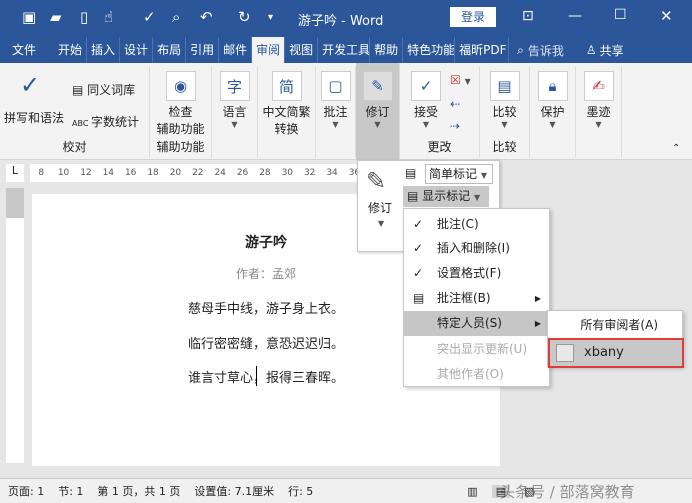 This screenshot has width=692, height=503. I want to click on word-count-button: ABC 字数统计, so click(105, 121).